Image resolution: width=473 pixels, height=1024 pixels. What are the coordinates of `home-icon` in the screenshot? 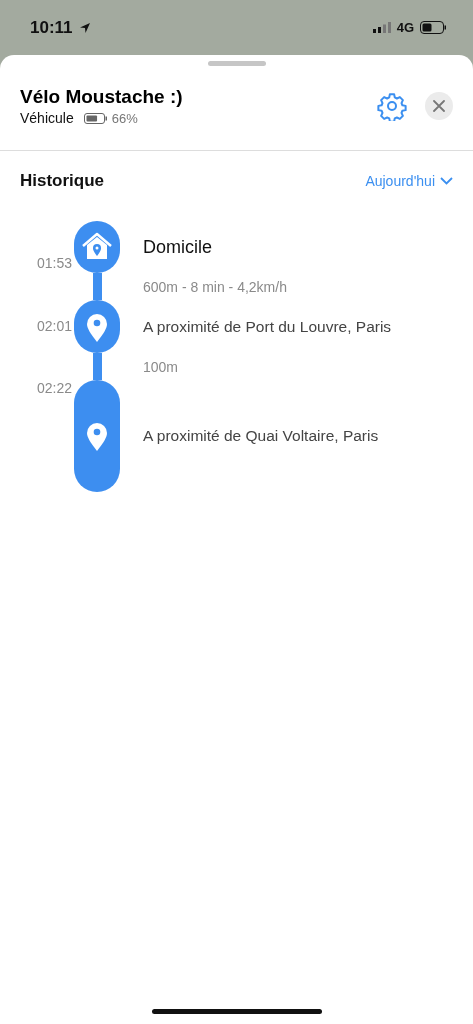 It's located at (97, 247).